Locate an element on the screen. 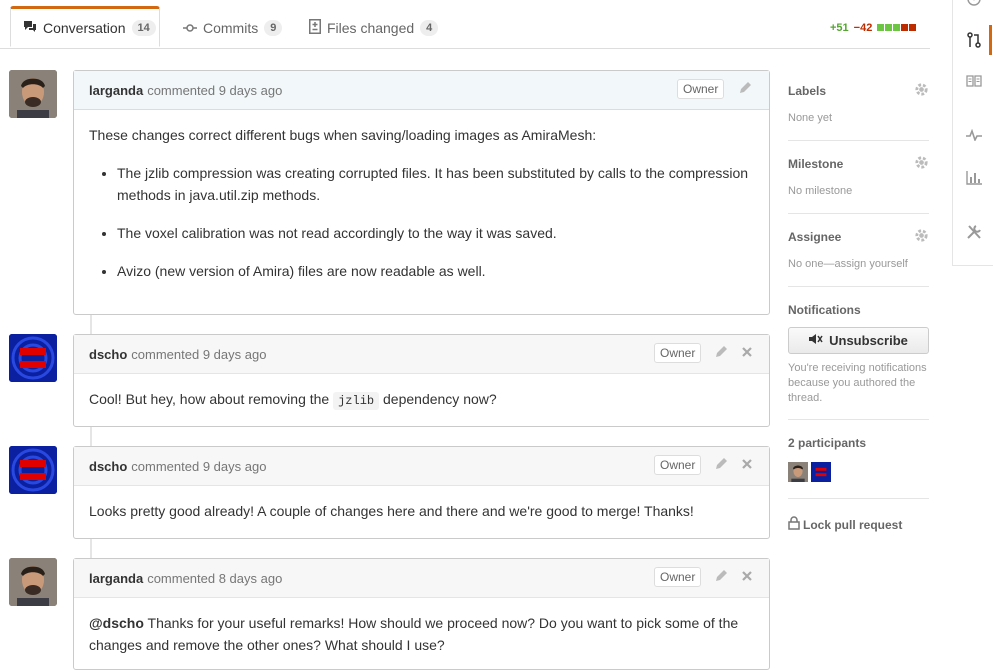  comment-text: Cool! But hey, how about removing the is located at coordinates (211, 399).